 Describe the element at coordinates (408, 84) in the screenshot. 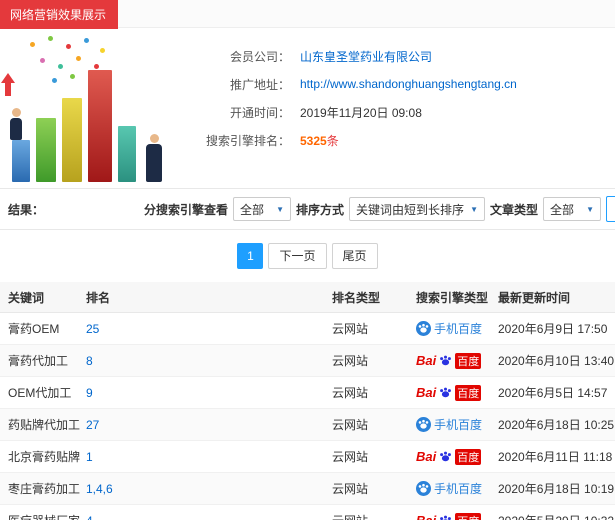

I see `promotion-url-link: http://www.shandonghuangshengtang.cn` at that location.